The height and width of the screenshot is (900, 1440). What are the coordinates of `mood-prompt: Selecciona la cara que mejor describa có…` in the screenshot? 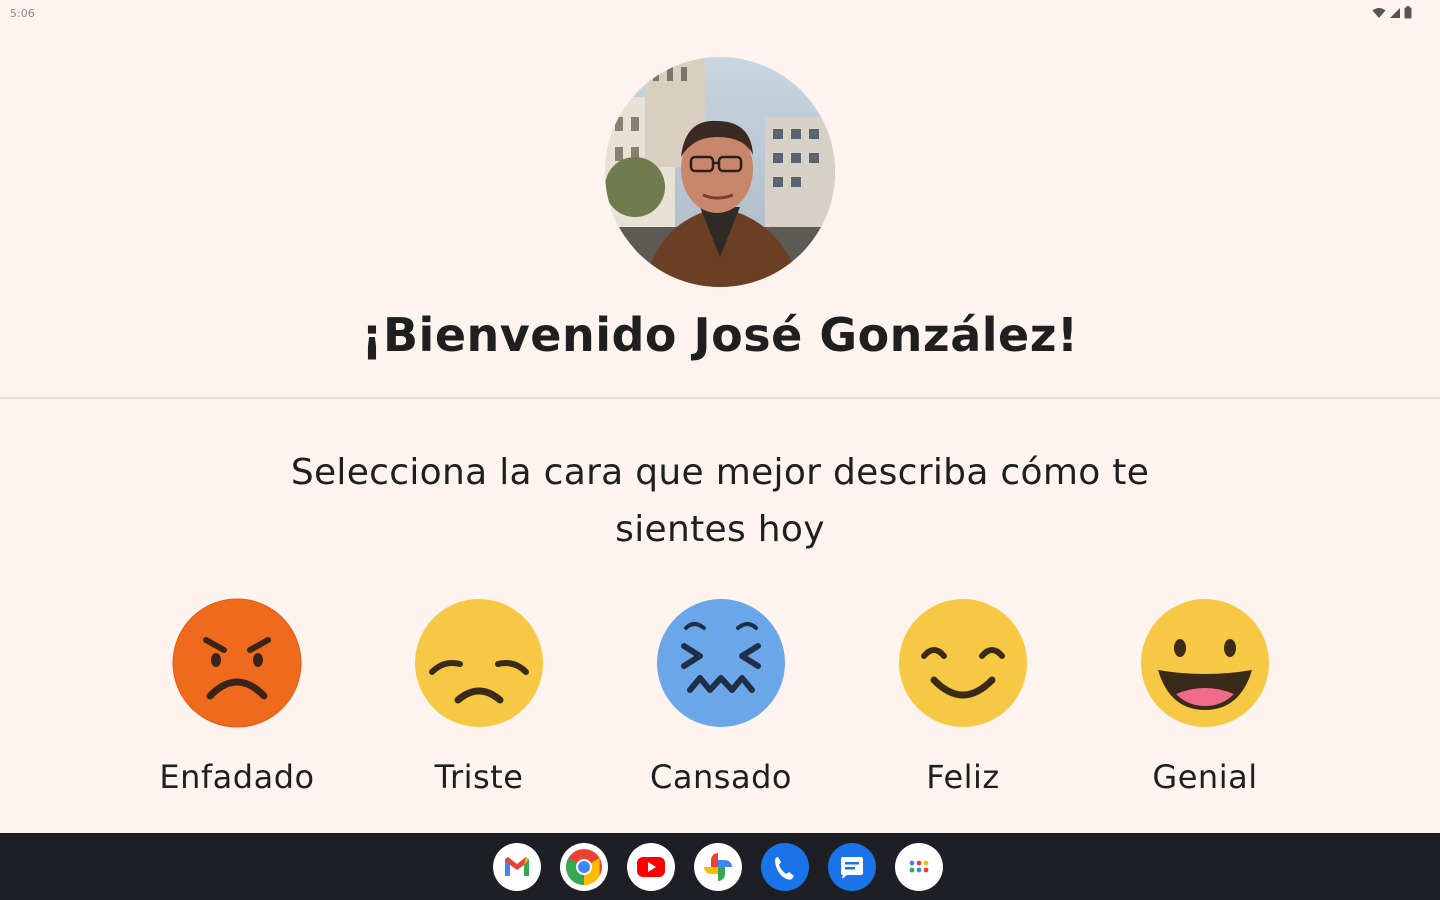 It's located at (720, 501).